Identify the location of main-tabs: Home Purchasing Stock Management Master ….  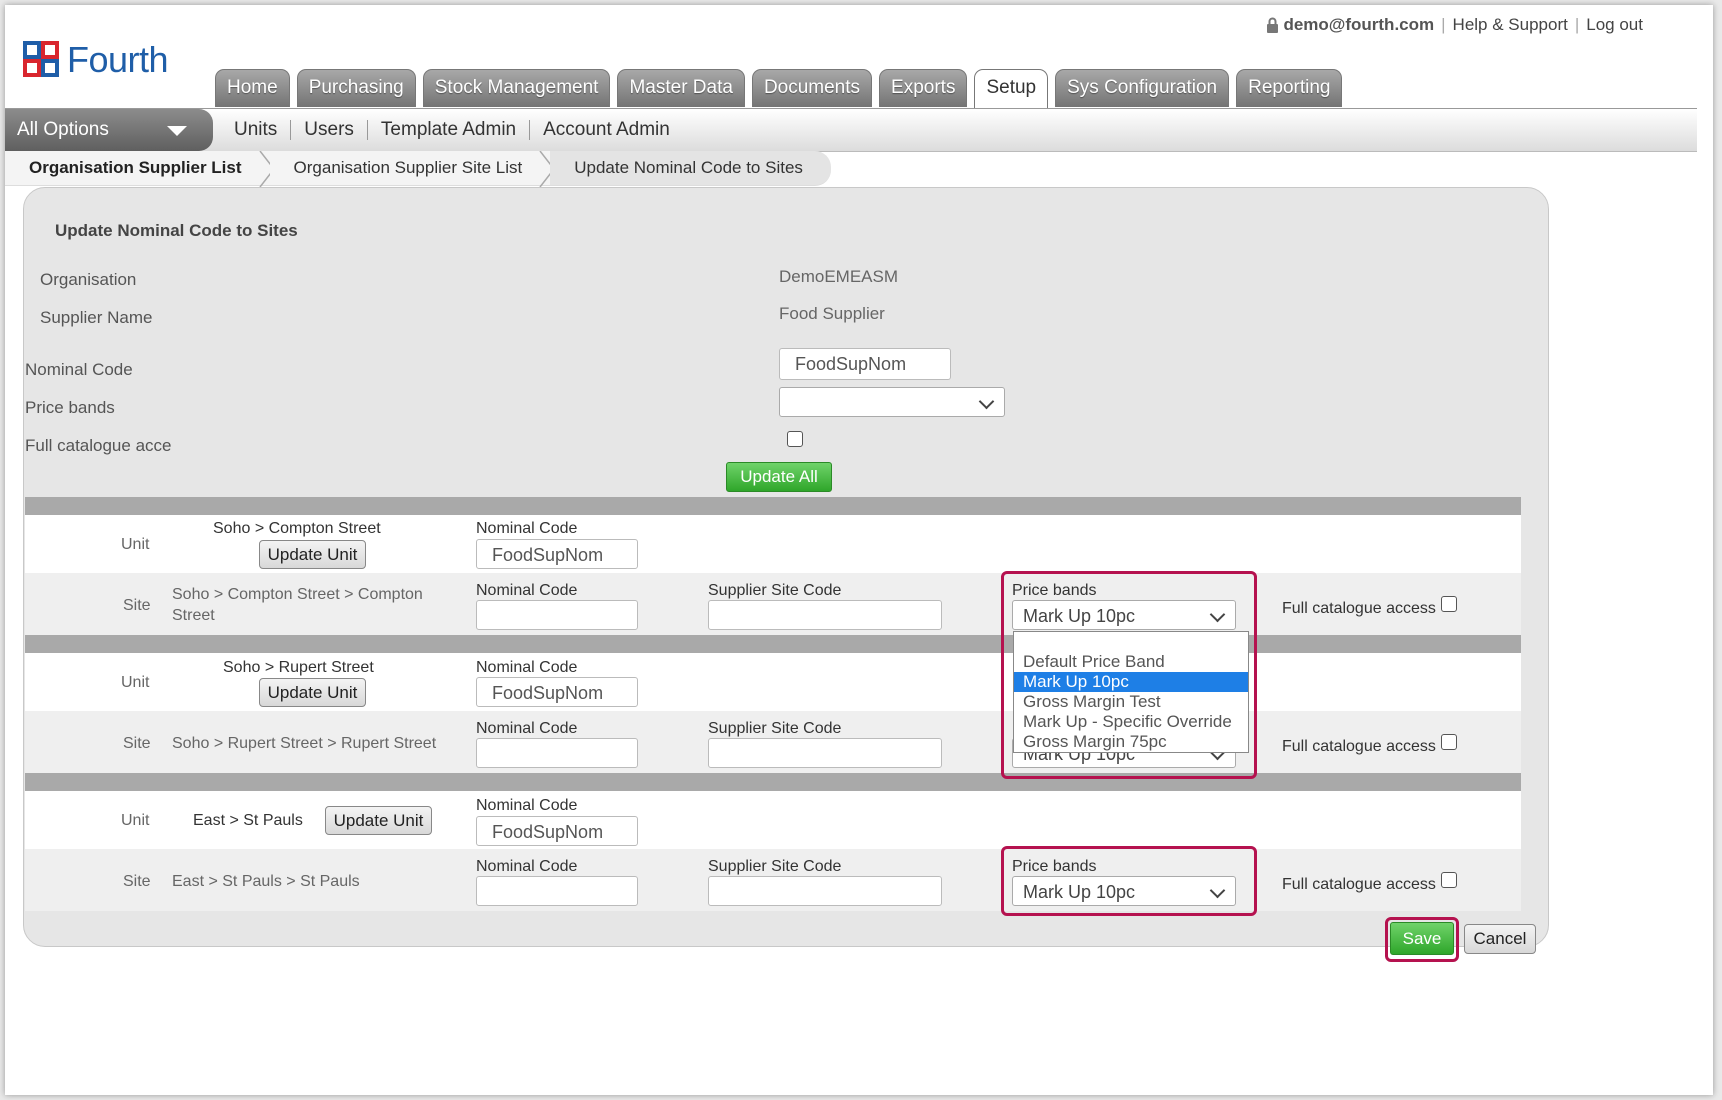
(779, 89).